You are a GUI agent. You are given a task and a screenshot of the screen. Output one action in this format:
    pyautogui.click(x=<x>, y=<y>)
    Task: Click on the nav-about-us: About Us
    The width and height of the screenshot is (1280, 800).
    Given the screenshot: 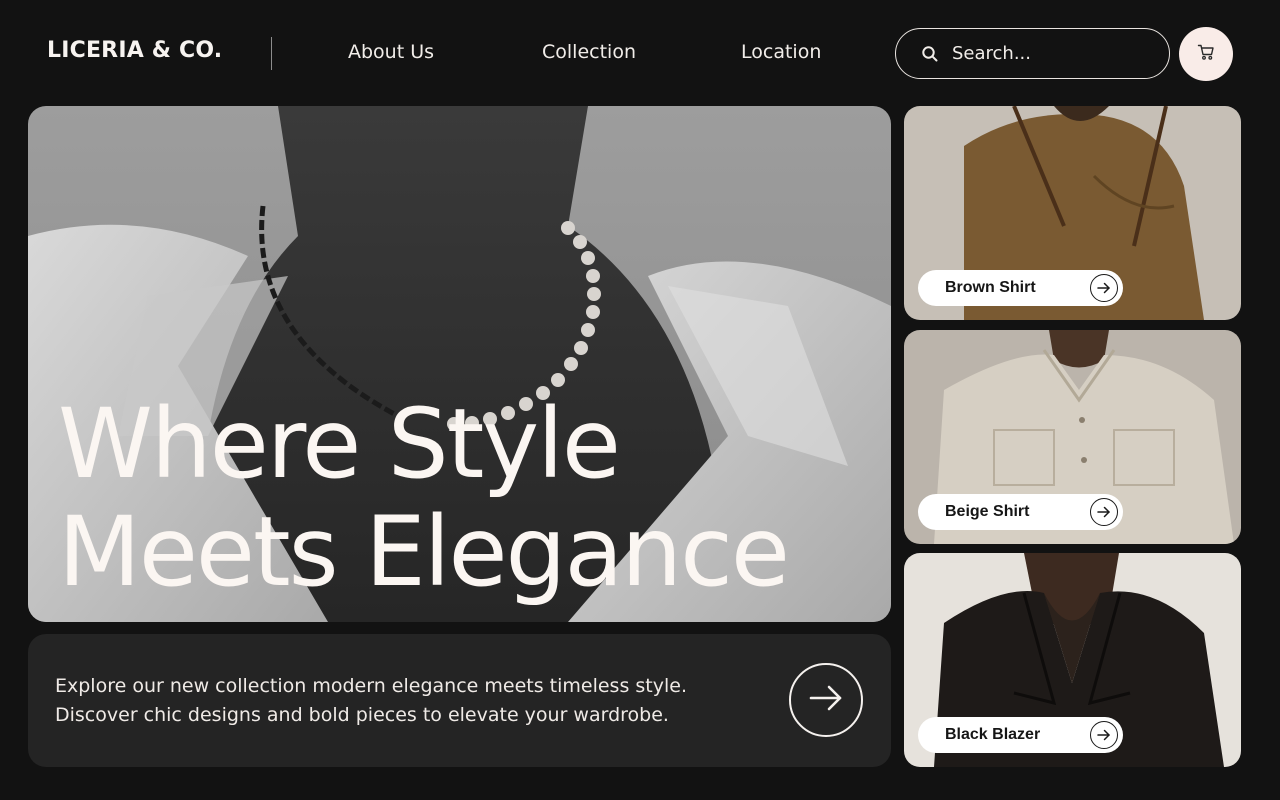 What is the action you would take?
    pyautogui.click(x=391, y=52)
    